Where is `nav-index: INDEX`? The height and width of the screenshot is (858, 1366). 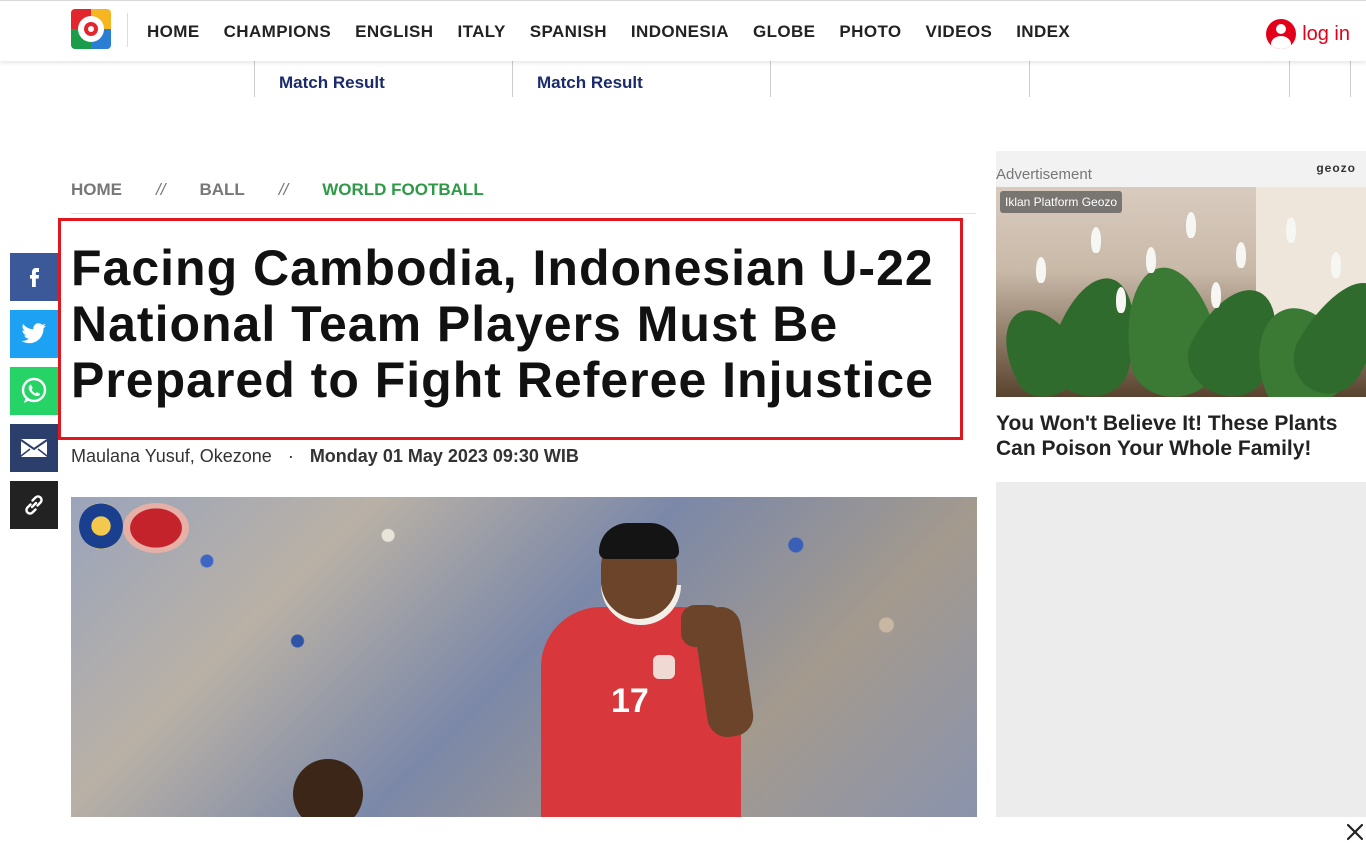 nav-index: INDEX is located at coordinates (1043, 32).